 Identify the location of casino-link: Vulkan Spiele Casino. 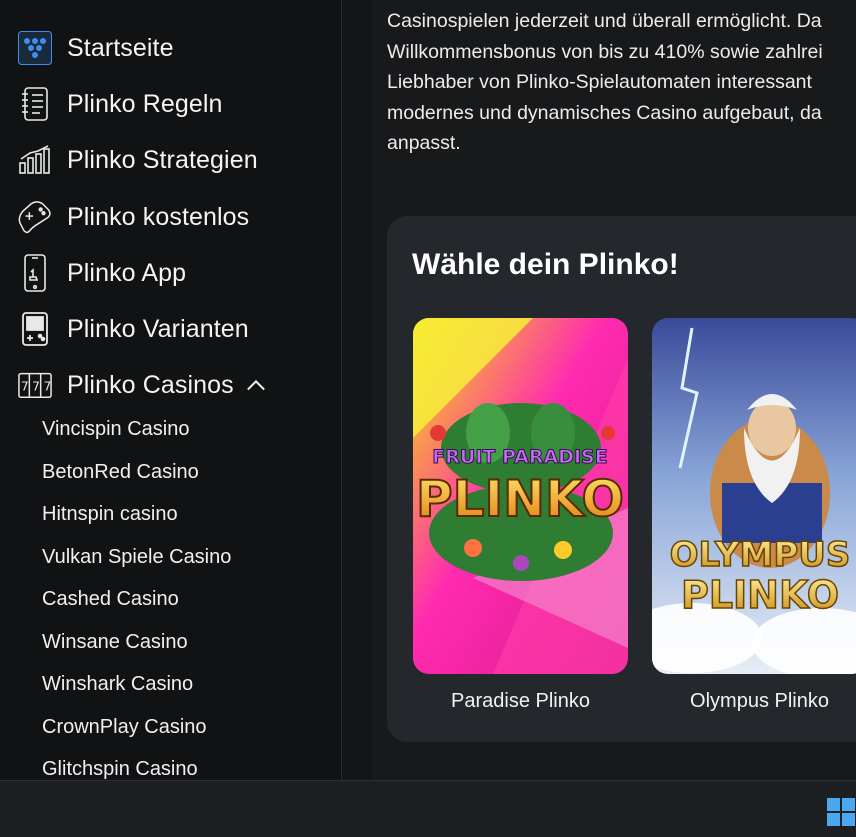
(136, 557).